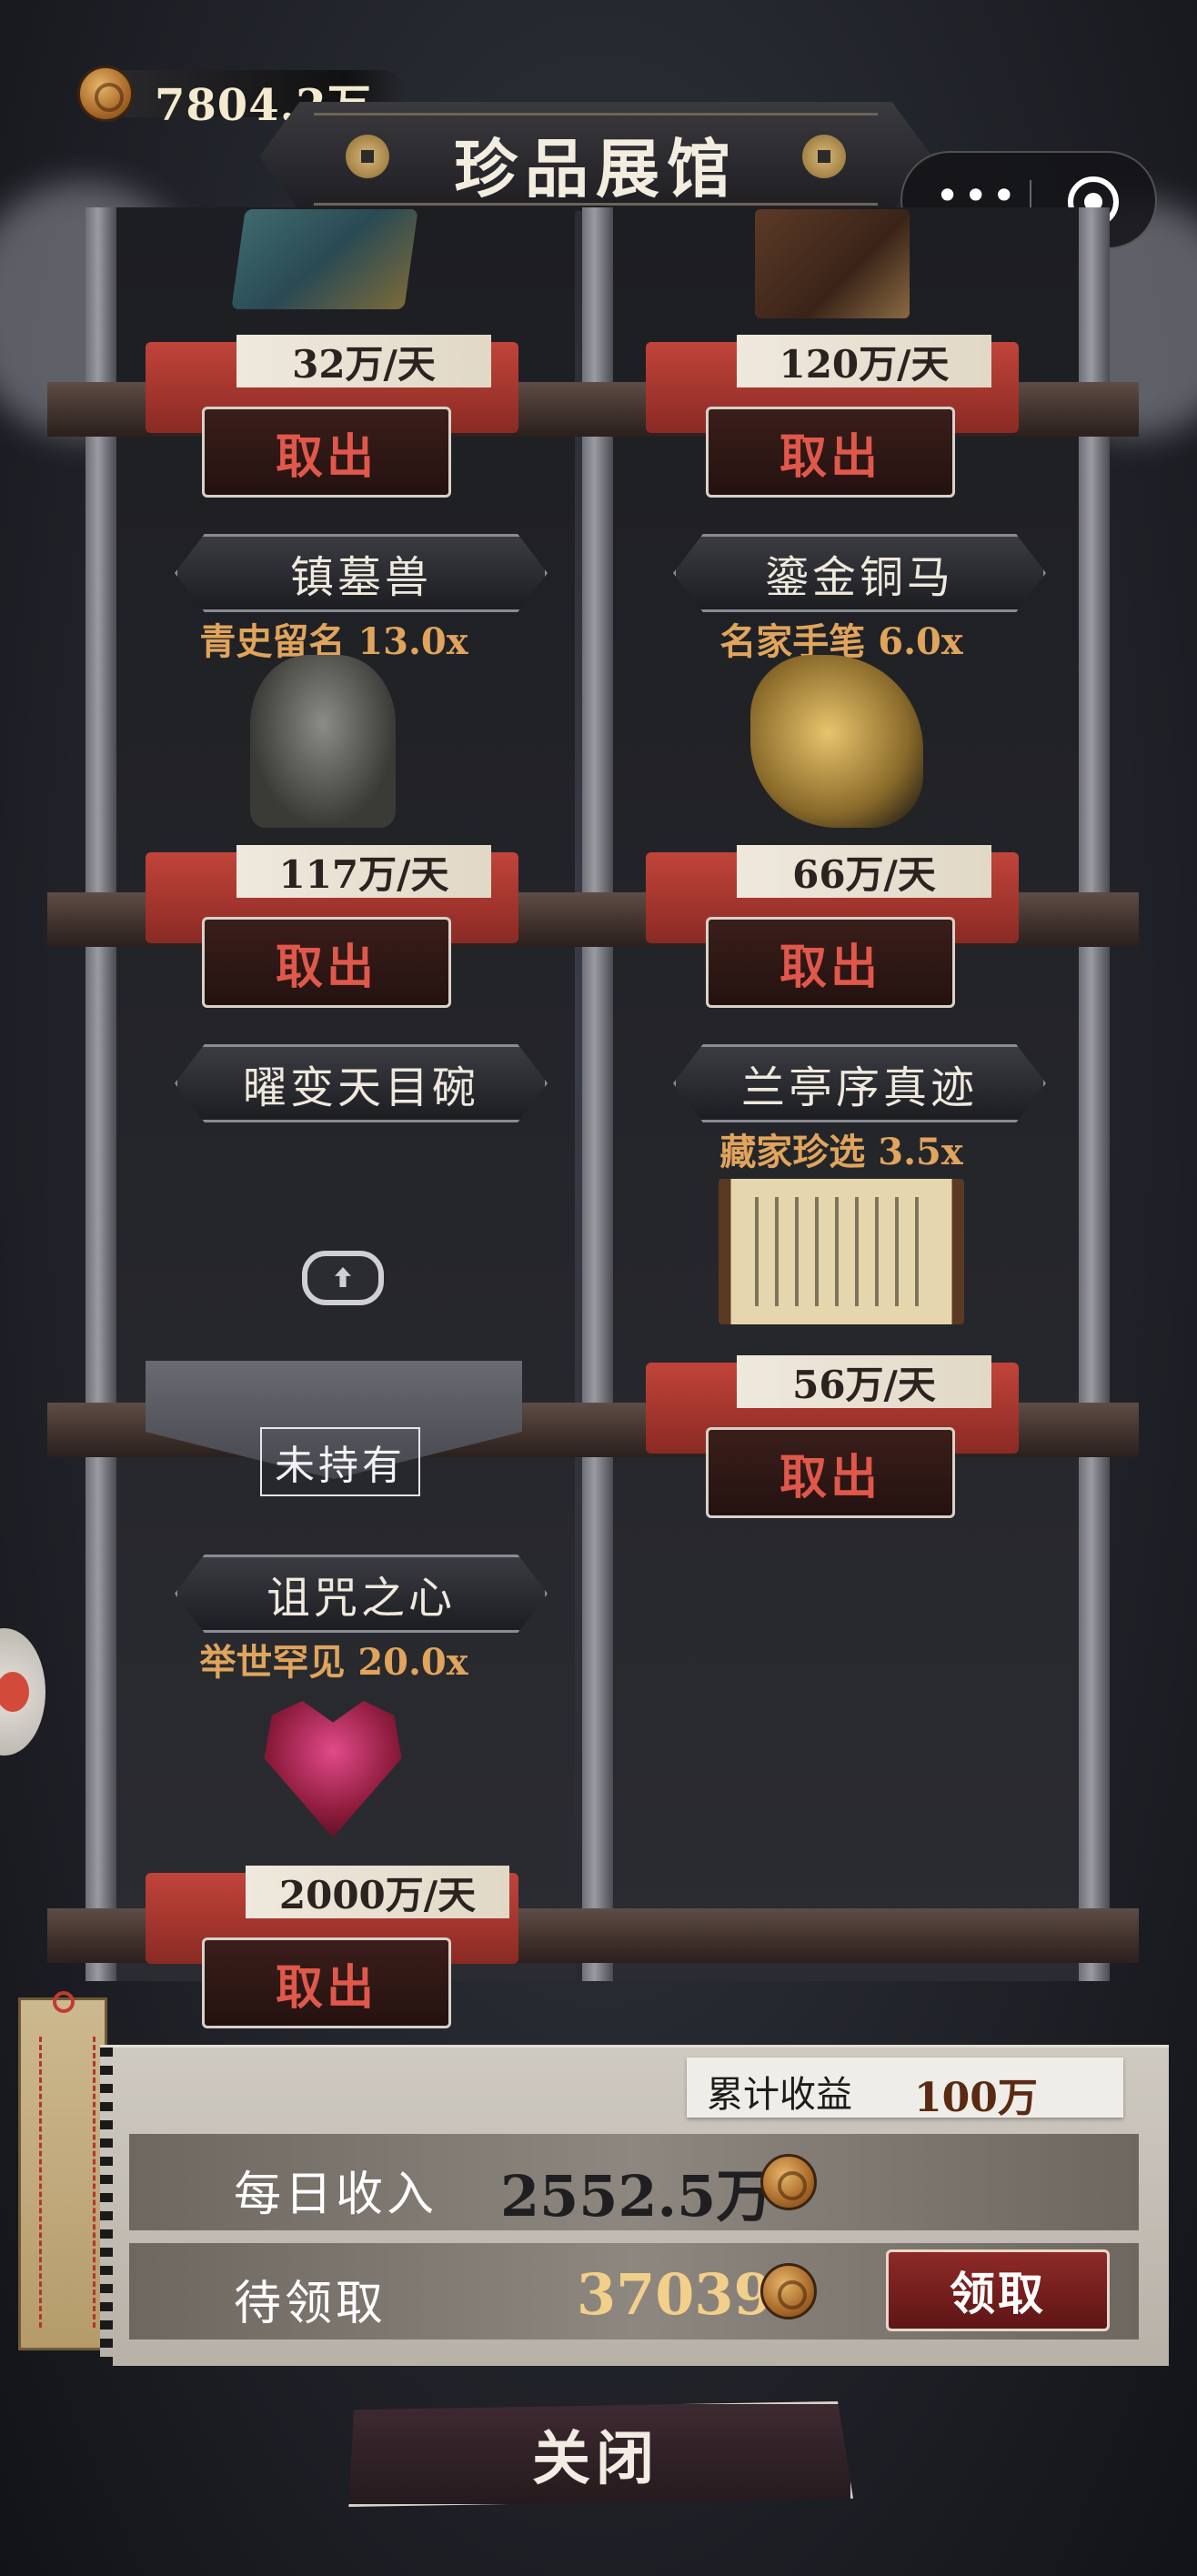  Describe the element at coordinates (859, 573) in the screenshot. I see `item-name: 鎏金铜马` at that location.